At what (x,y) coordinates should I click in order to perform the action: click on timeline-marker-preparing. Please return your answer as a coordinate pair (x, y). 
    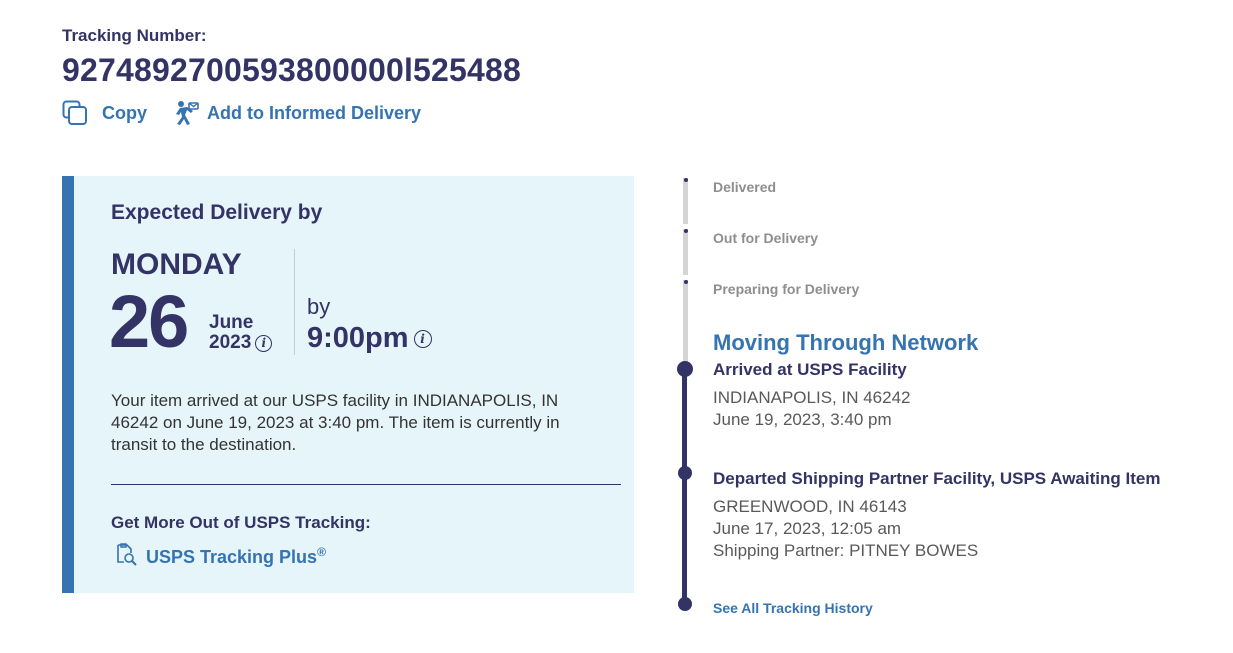
    Looking at the image, I should click on (685, 282).